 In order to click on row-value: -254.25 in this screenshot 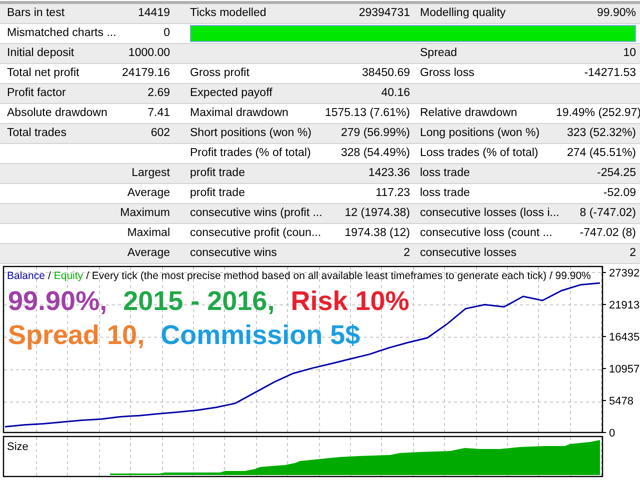, I will do `click(616, 172)`.